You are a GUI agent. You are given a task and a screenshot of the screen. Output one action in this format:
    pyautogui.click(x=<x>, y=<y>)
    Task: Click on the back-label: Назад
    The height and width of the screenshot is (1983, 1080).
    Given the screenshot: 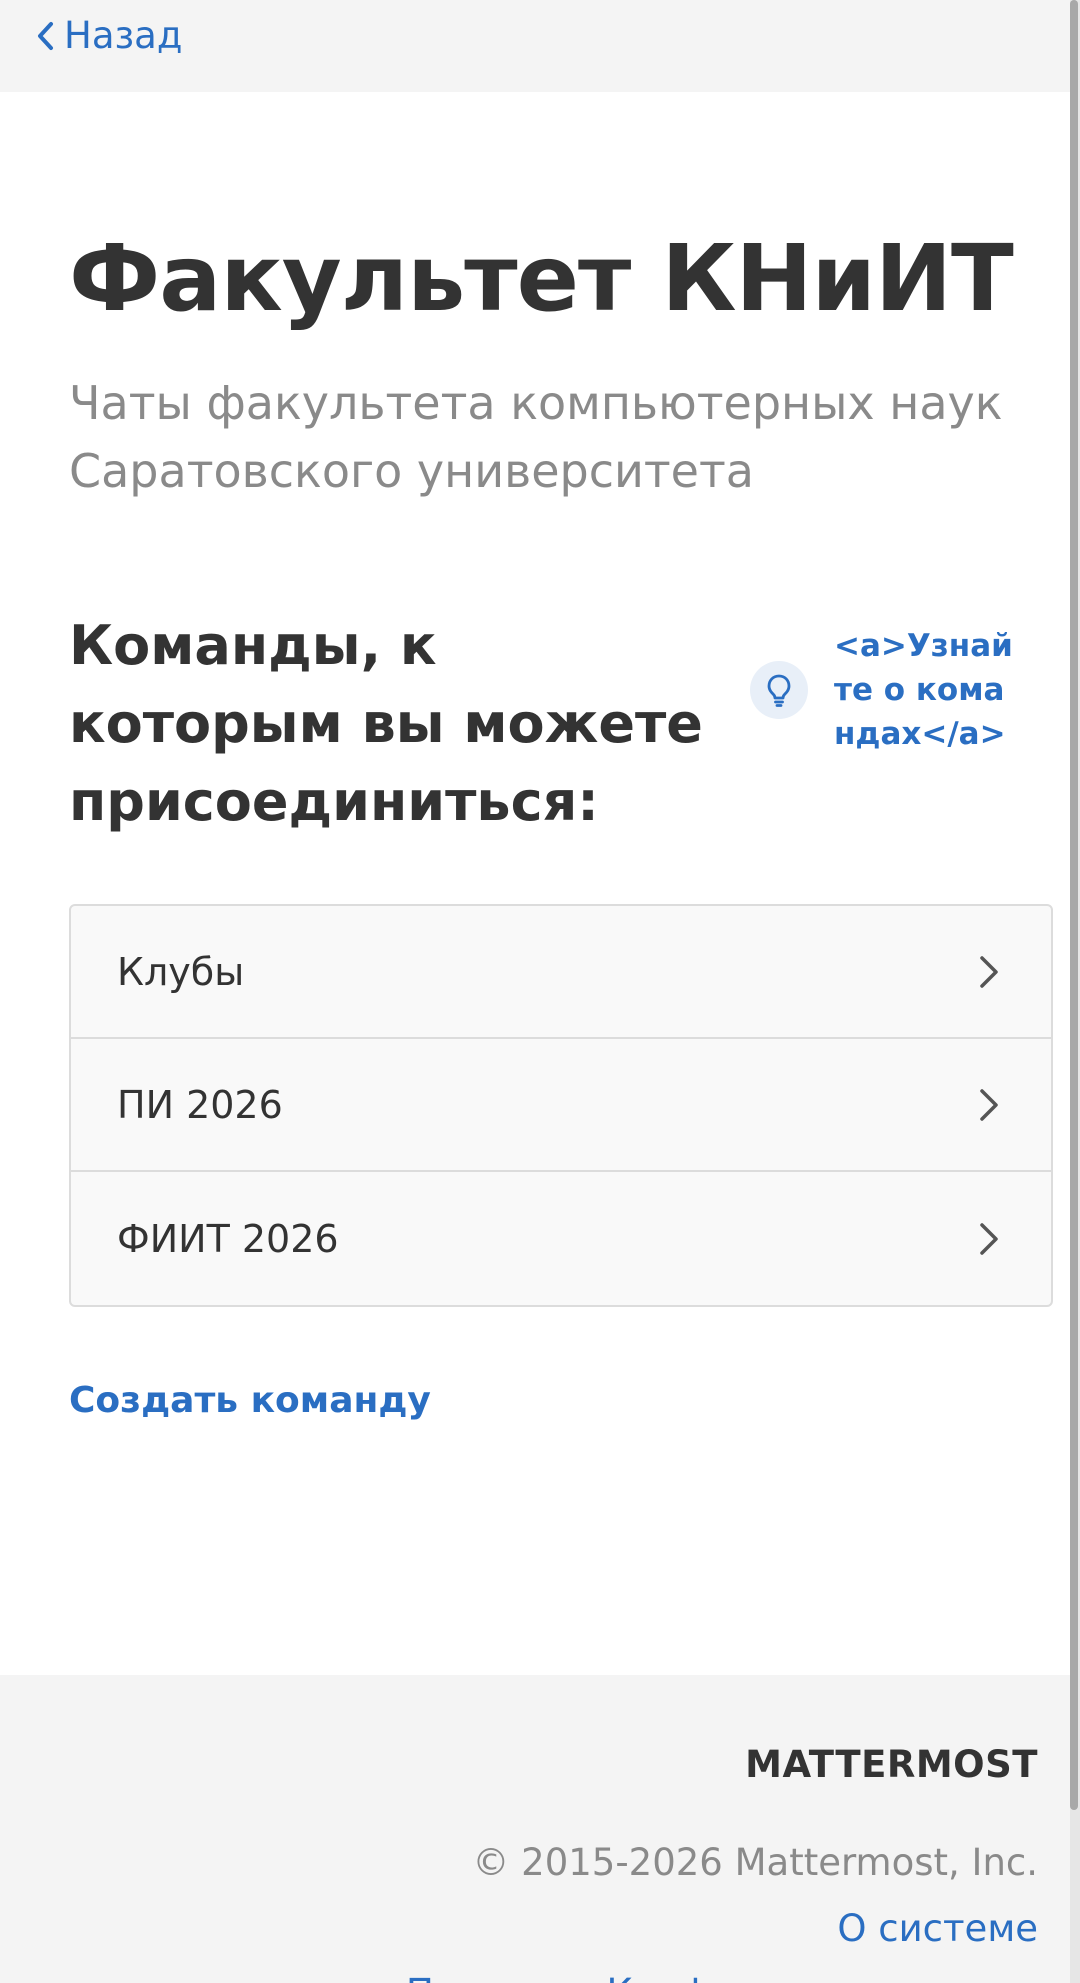 What is the action you would take?
    pyautogui.click(x=123, y=35)
    